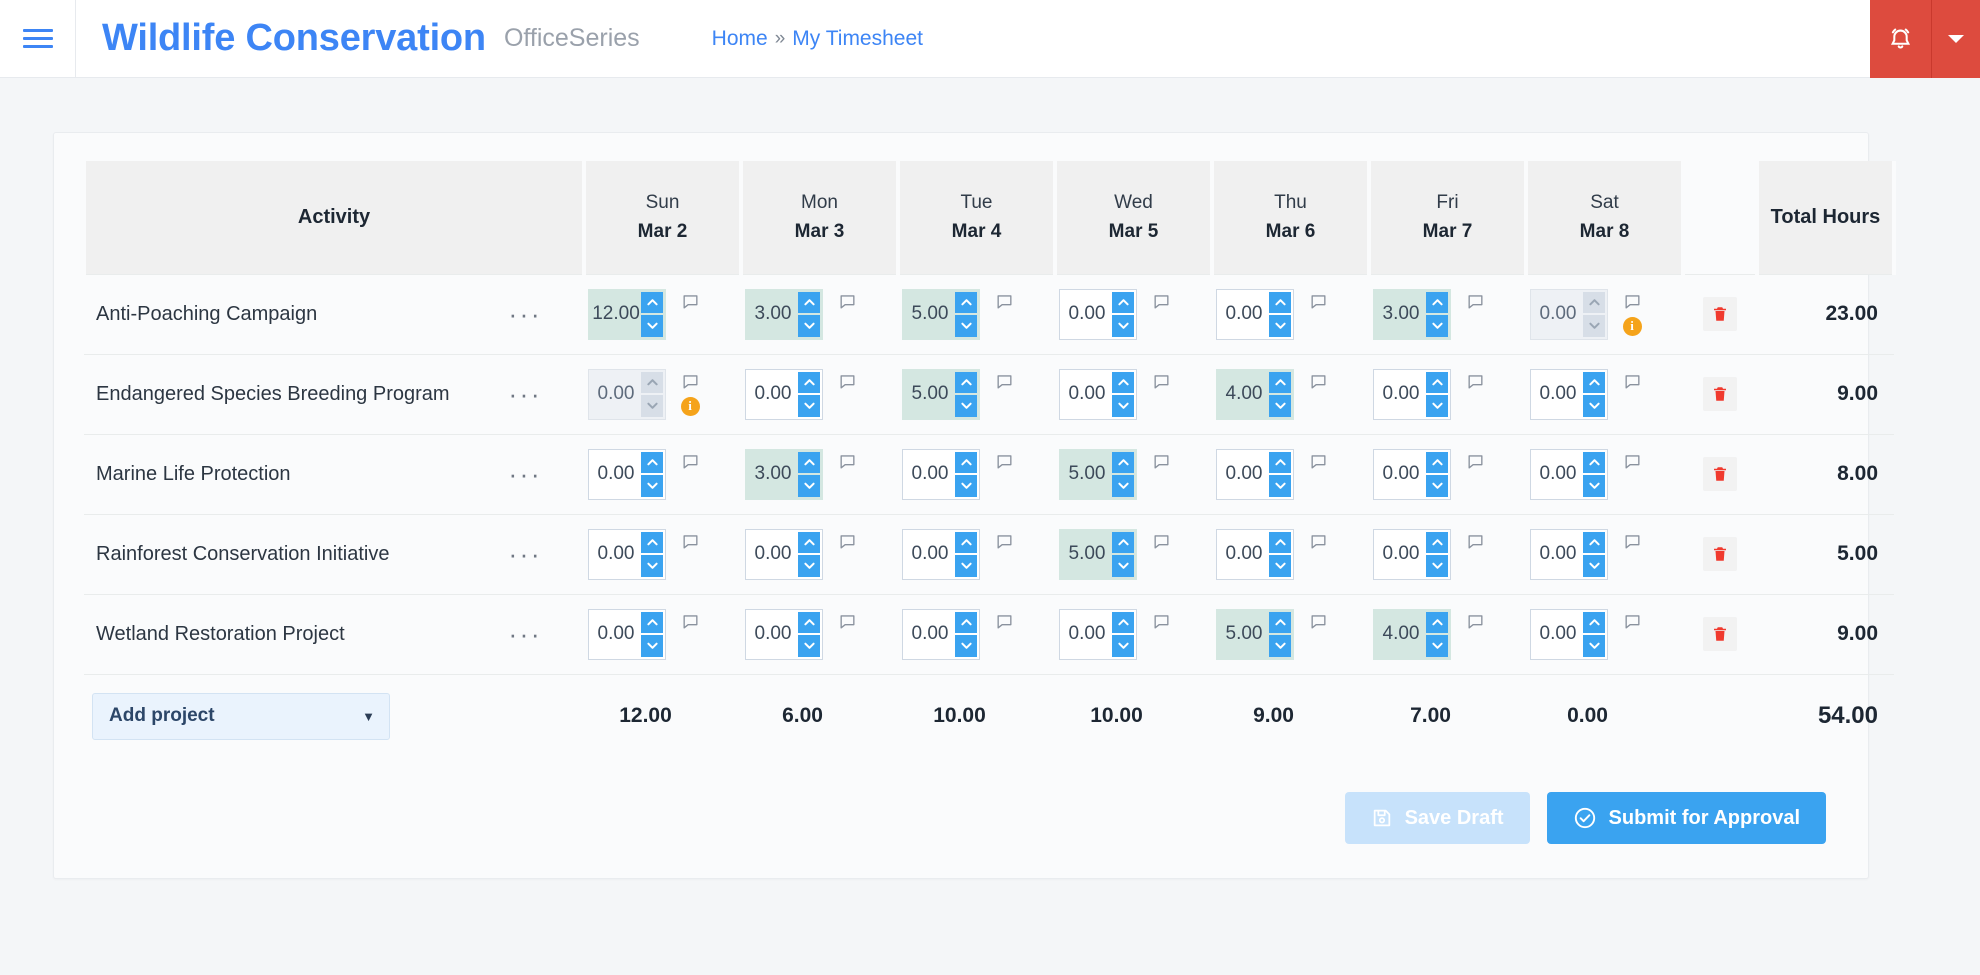 Image resolution: width=1980 pixels, height=975 pixels. Describe the element at coordinates (941, 554) in the screenshot. I see `hours-input-r3-d2: 0.00` at that location.